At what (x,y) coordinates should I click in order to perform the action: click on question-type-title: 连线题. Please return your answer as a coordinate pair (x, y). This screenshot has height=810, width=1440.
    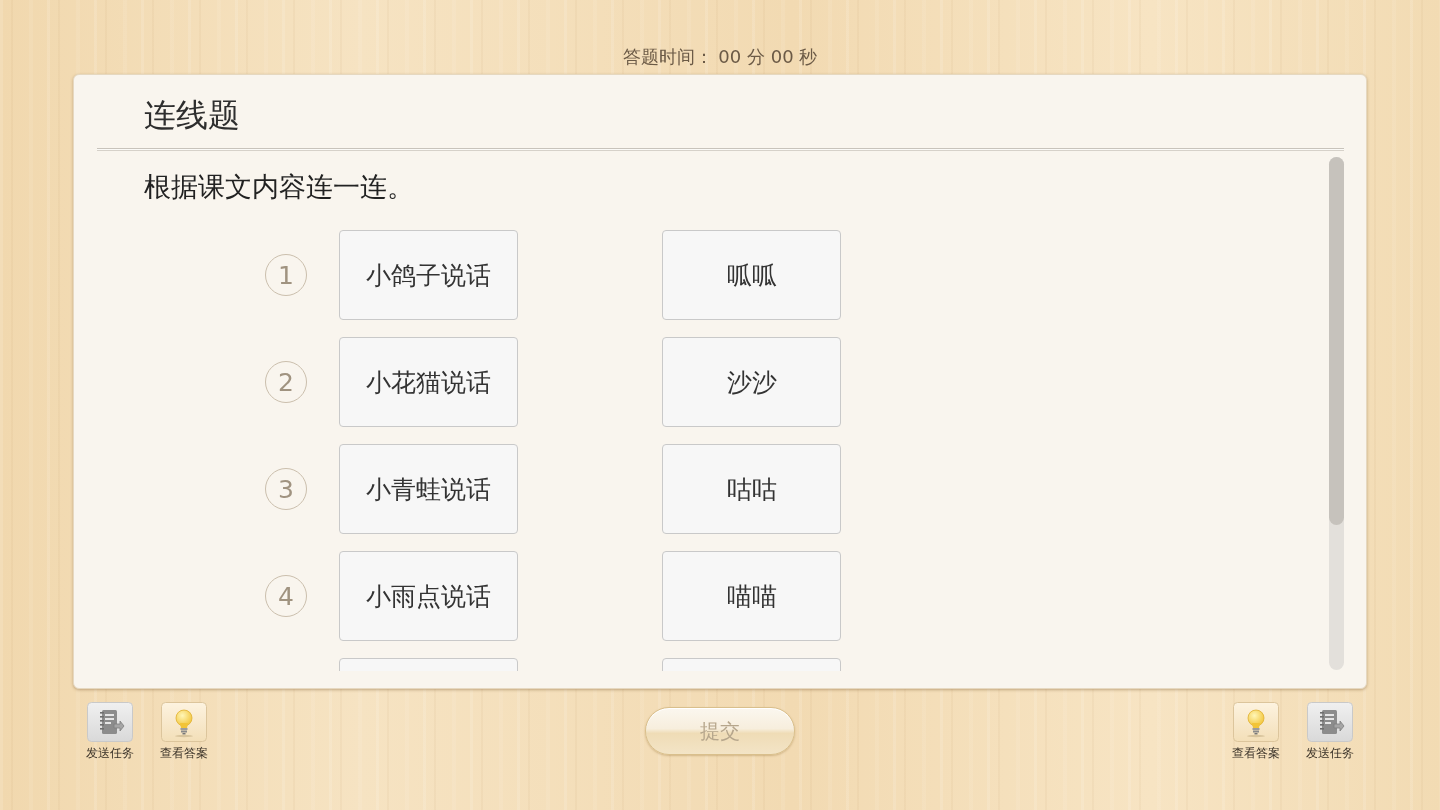
    Looking at the image, I should click on (192, 115).